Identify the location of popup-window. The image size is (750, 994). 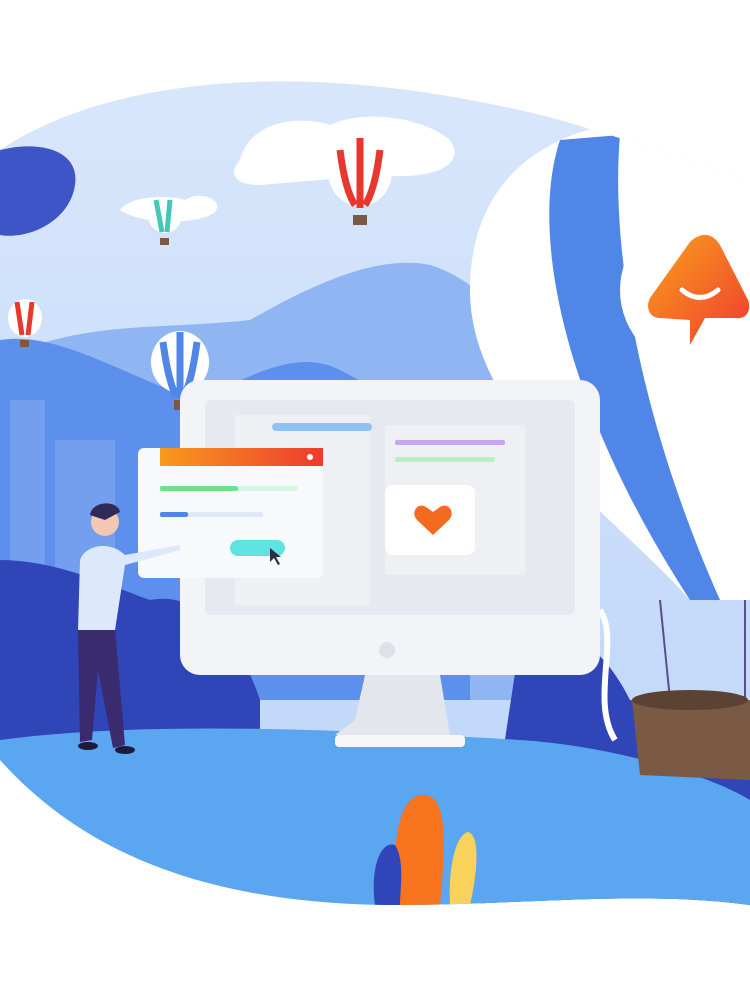
(230, 513).